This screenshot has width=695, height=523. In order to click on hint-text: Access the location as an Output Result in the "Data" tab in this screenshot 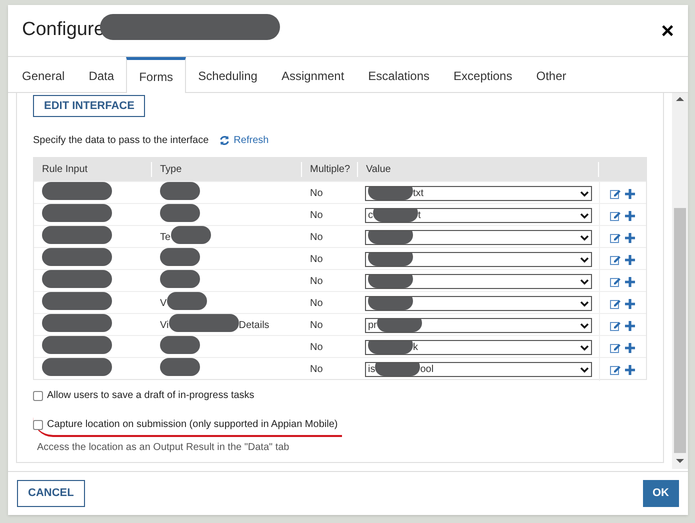, I will do `click(163, 448)`.